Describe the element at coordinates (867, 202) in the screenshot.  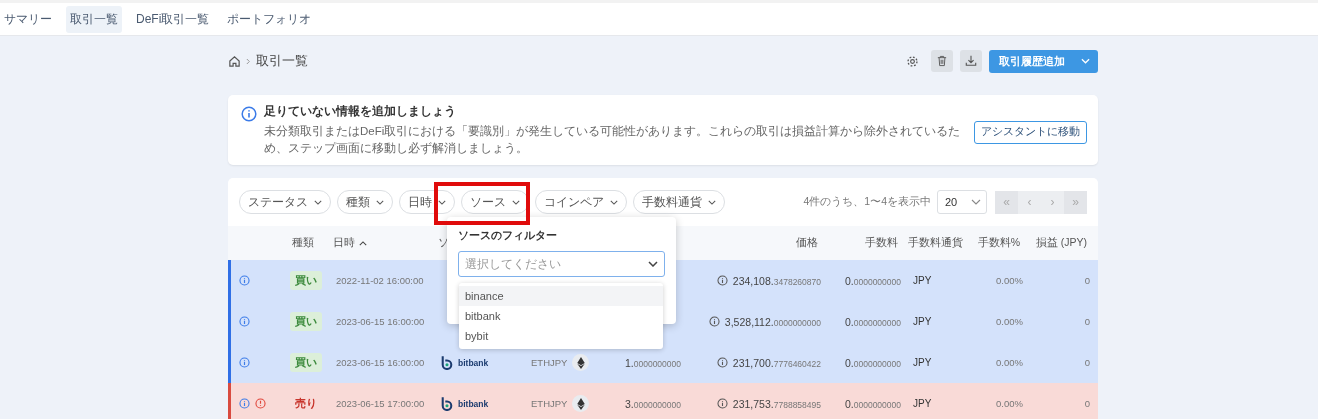
I see `results-summary: 4件のうち、1〜4を表示中` at that location.